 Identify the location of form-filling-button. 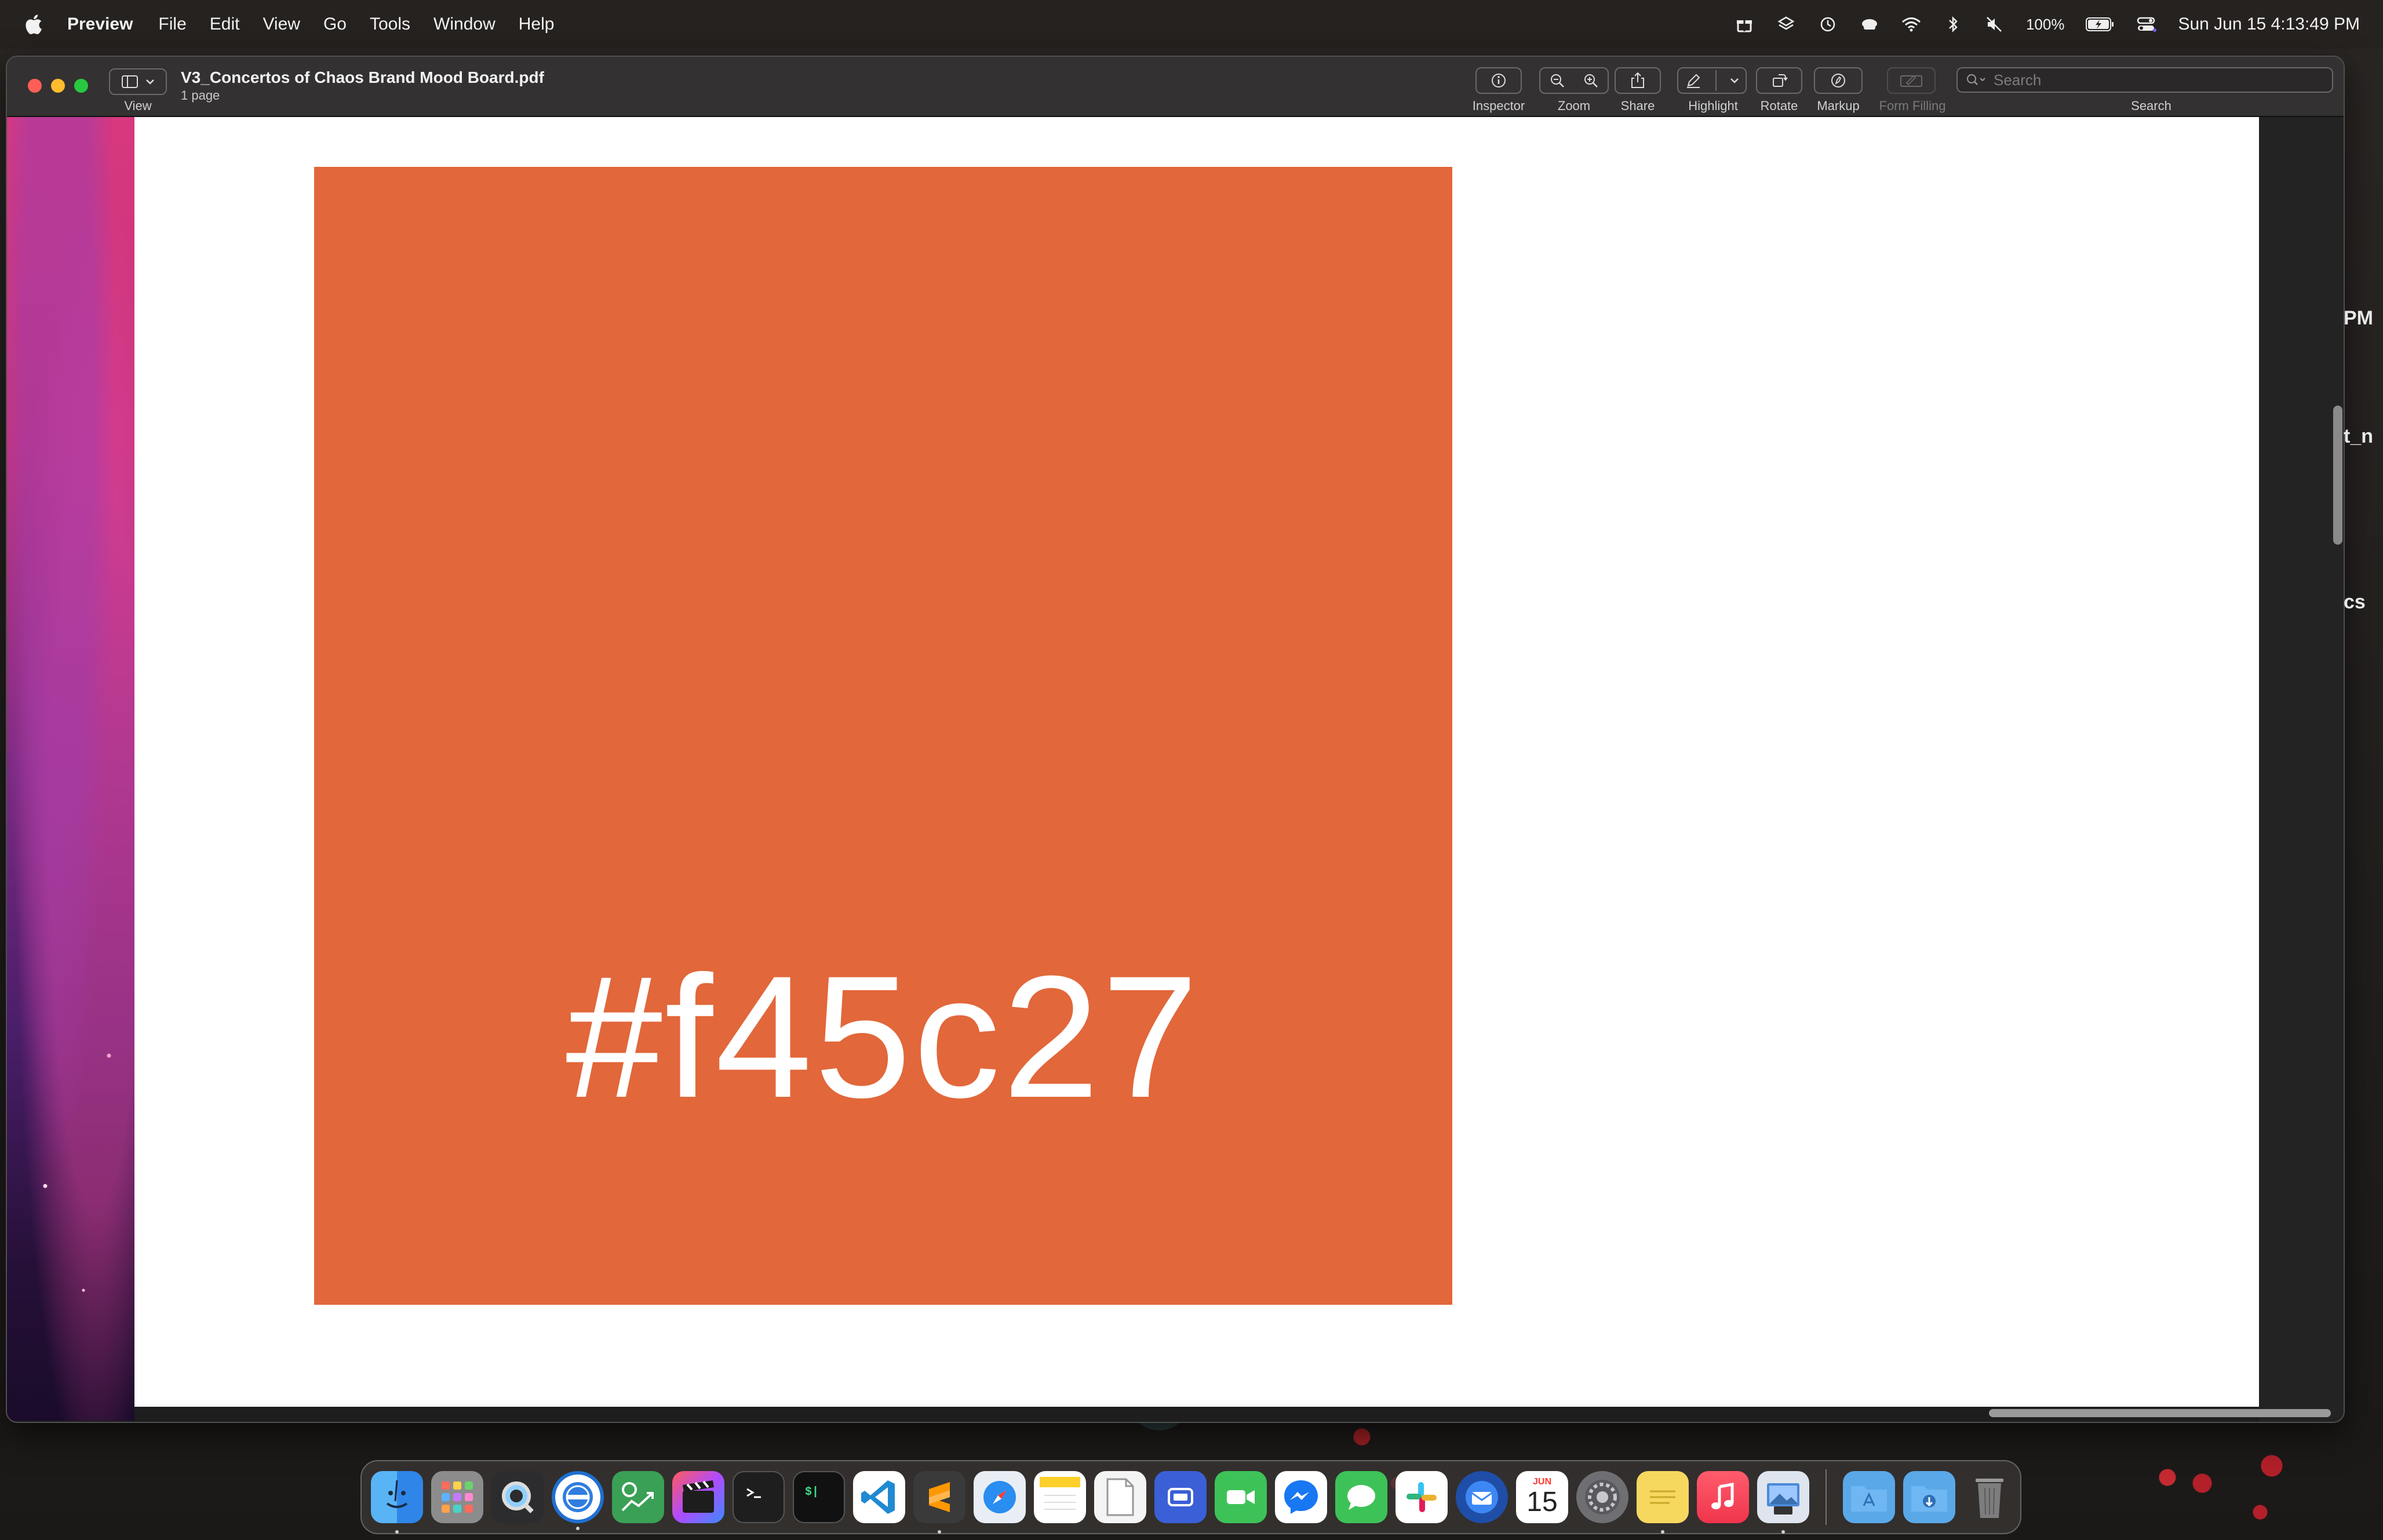
(1912, 80).